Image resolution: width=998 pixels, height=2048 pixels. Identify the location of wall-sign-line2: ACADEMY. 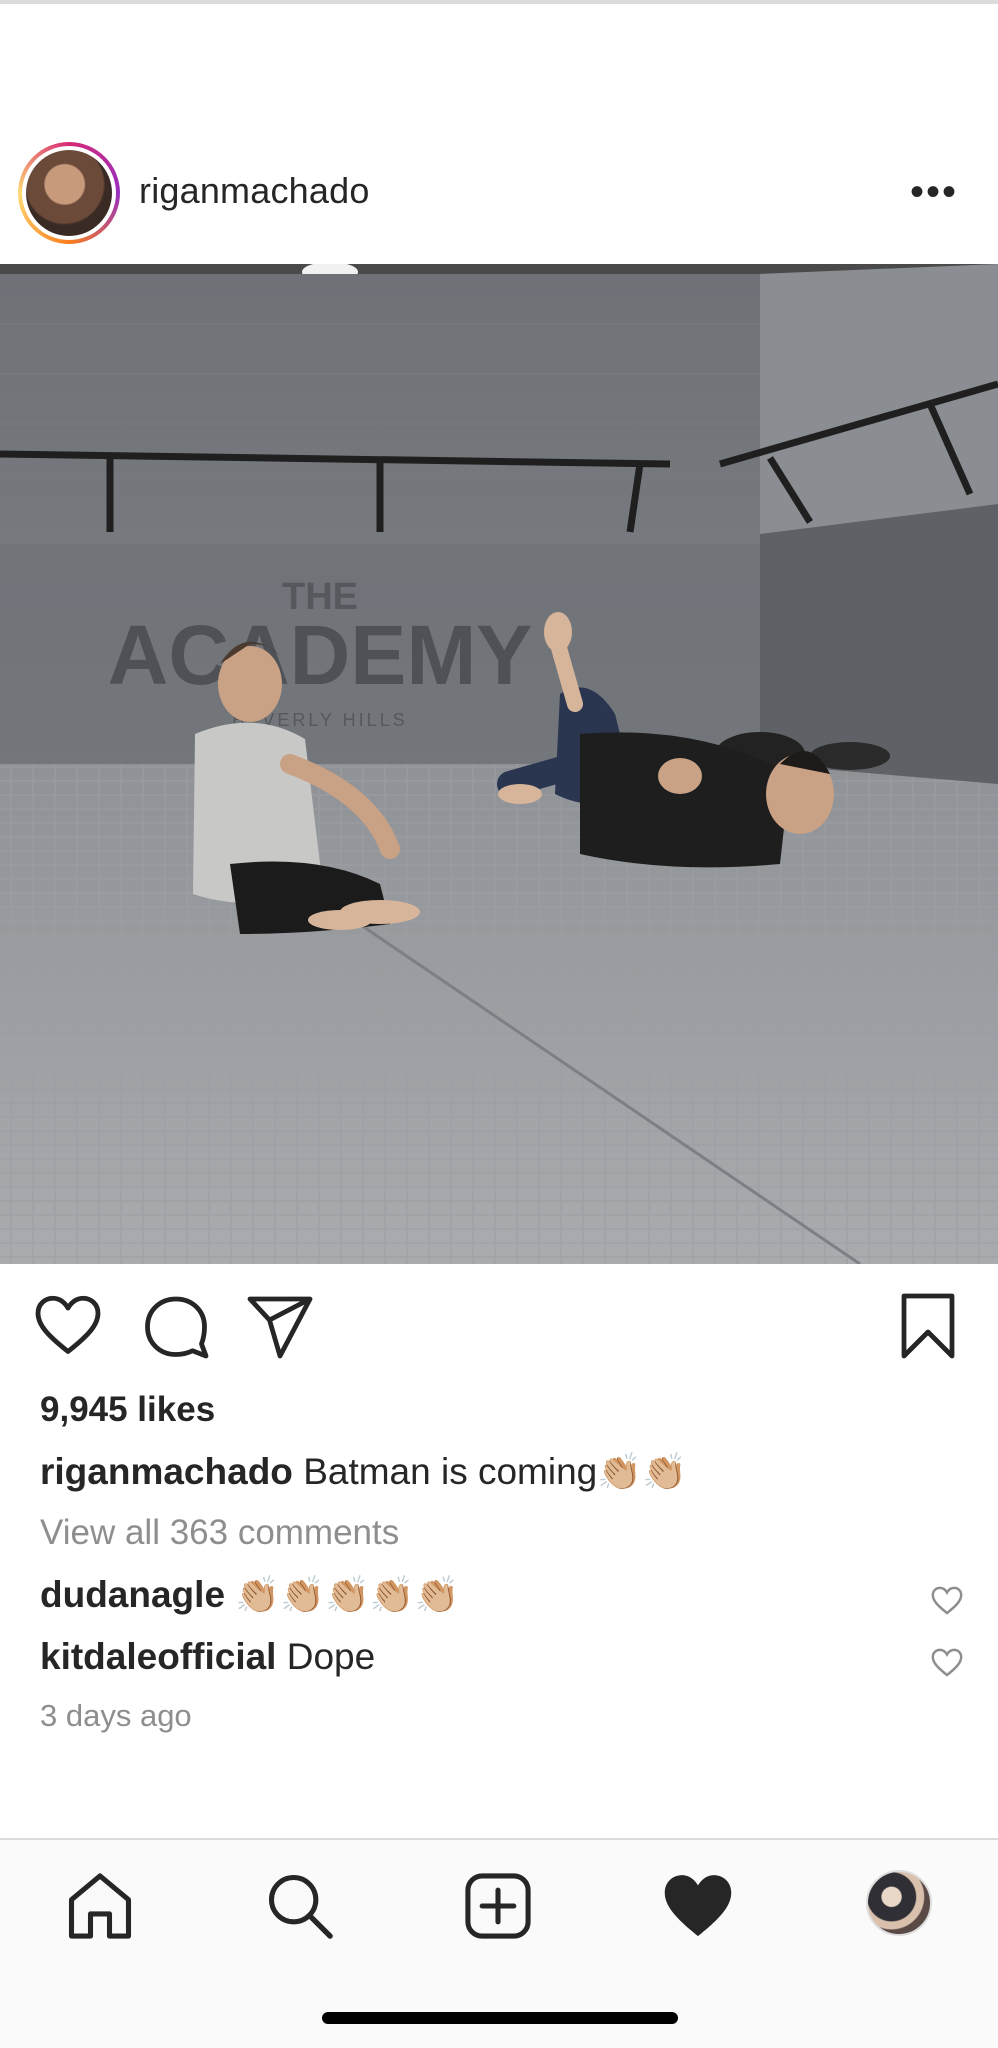
(320, 655).